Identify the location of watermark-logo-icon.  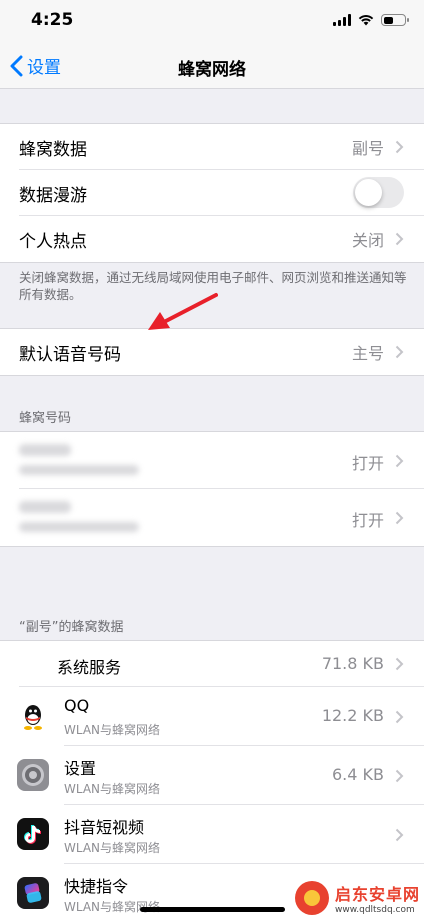
(311, 898).